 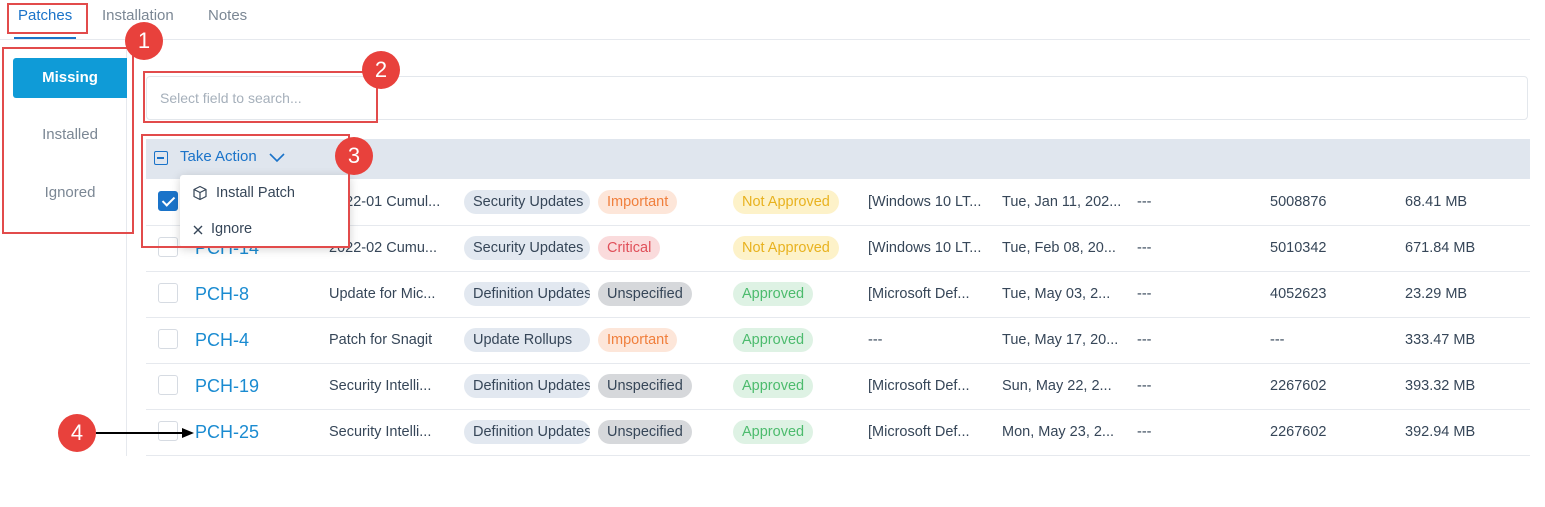 What do you see at coordinates (68, 140) in the screenshot?
I see `annotation-box-filters` at bounding box center [68, 140].